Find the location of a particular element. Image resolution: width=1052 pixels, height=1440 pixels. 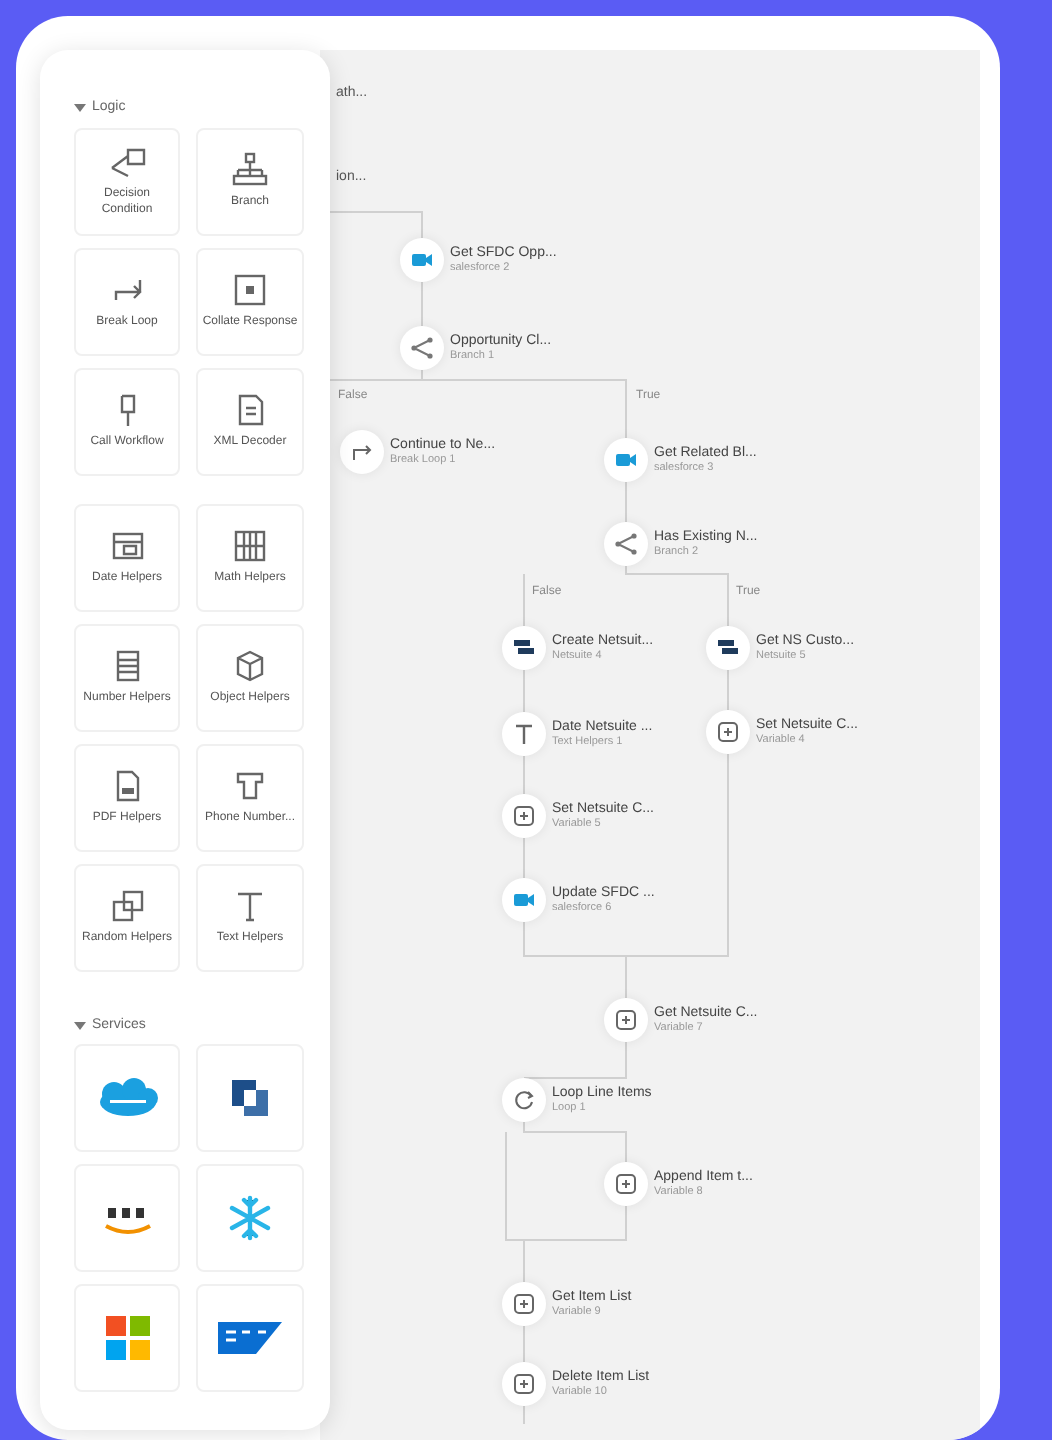

n-logo-icon is located at coordinates (250, 1098).